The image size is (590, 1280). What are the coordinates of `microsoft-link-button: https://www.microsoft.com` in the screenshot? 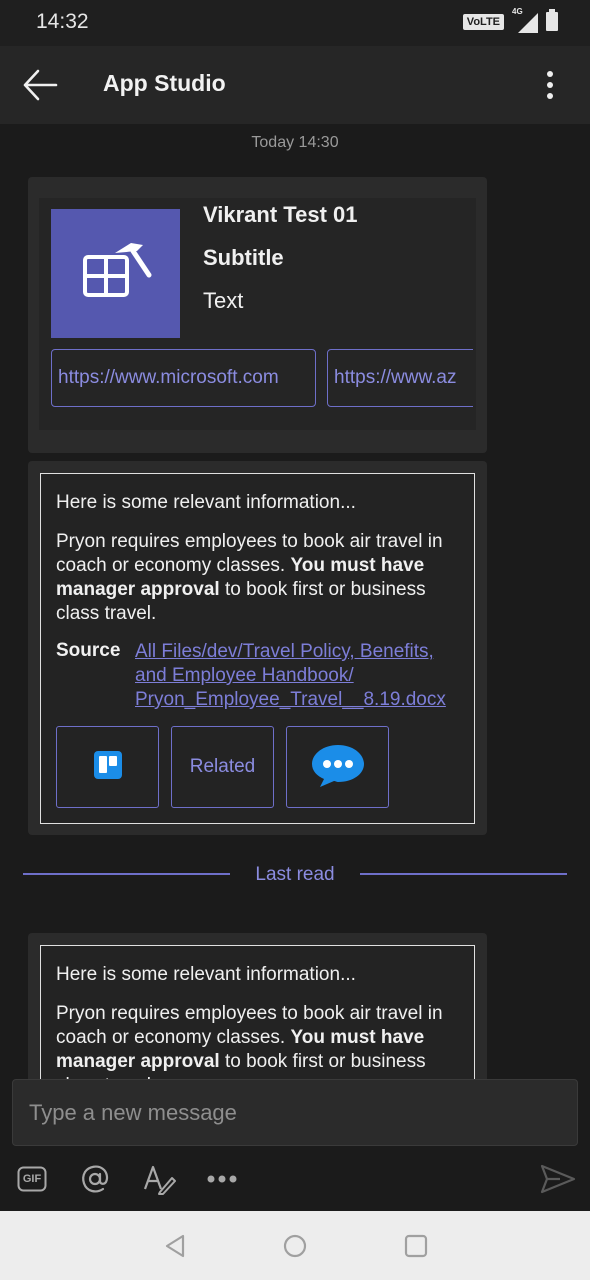 It's located at (183, 378).